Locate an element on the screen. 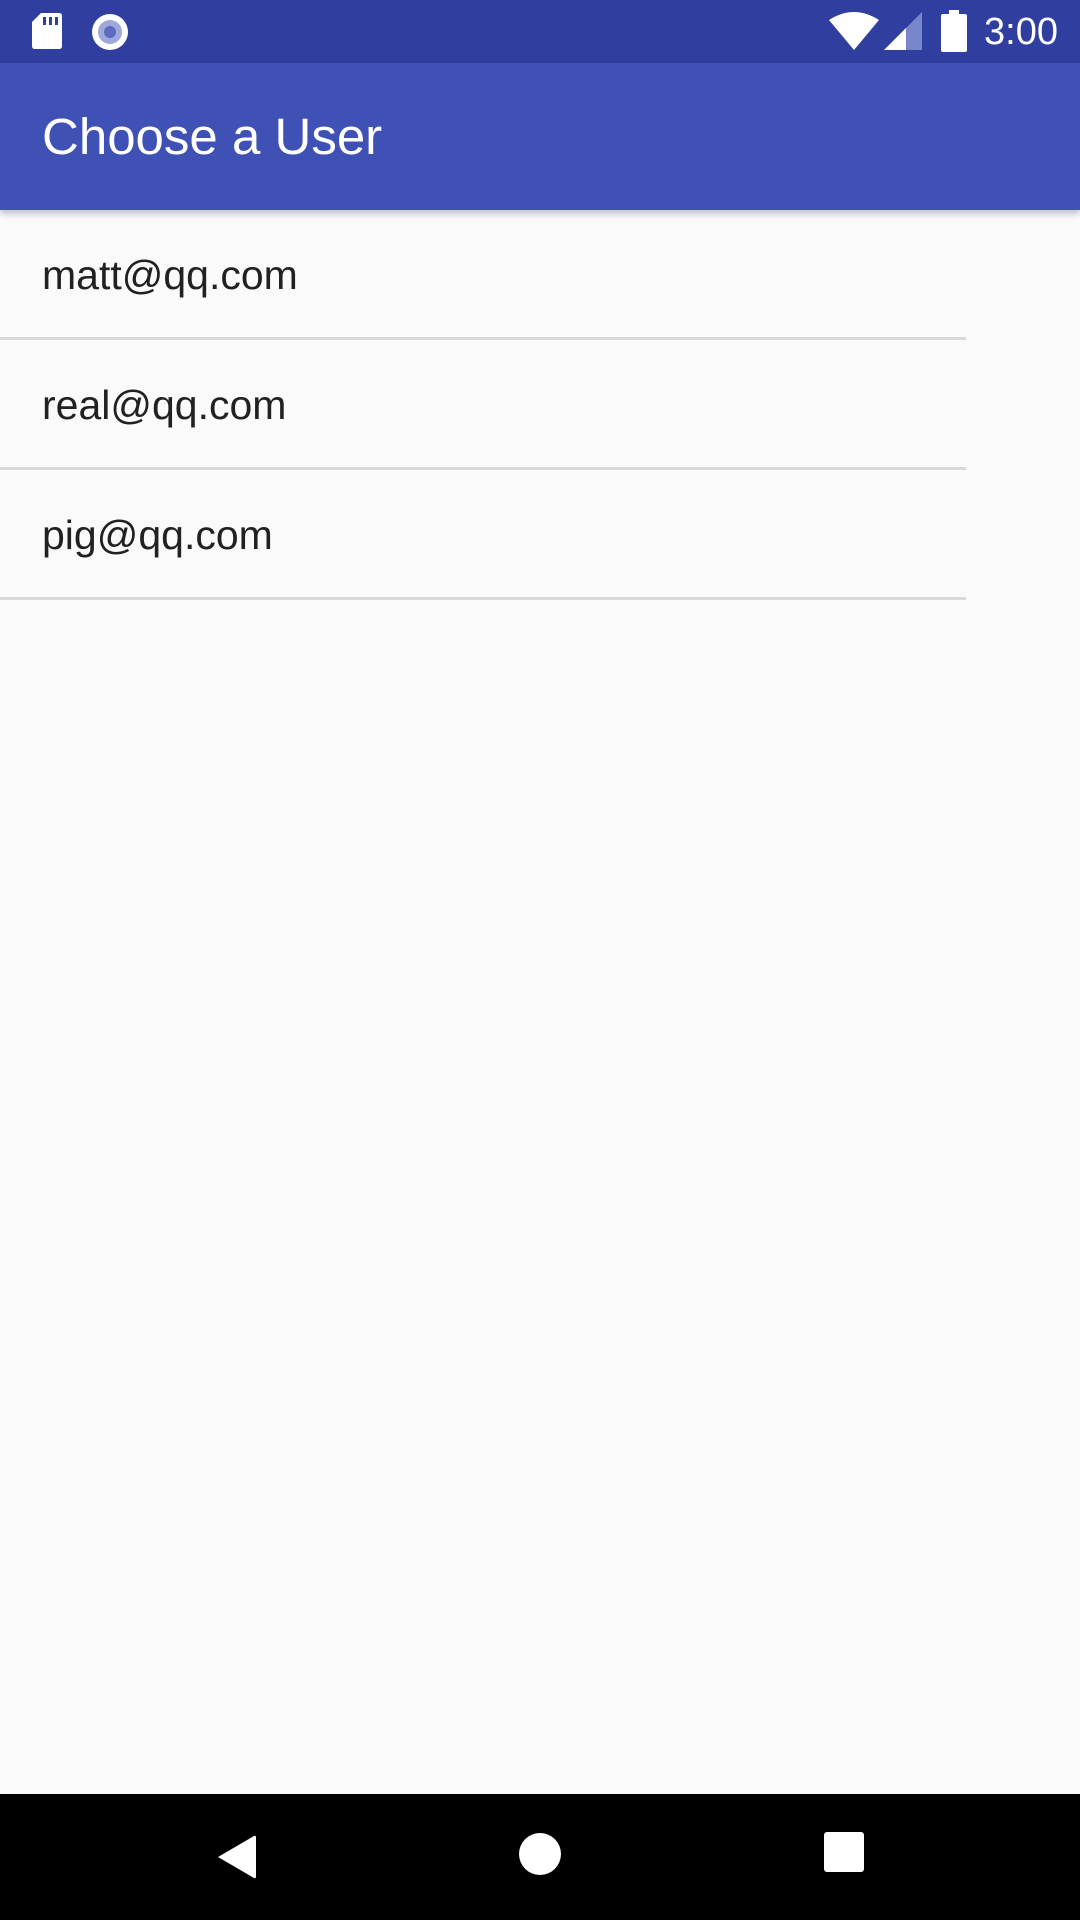 Image resolution: width=1080 pixels, height=1920 pixels. back-icon is located at coordinates (236, 1857).